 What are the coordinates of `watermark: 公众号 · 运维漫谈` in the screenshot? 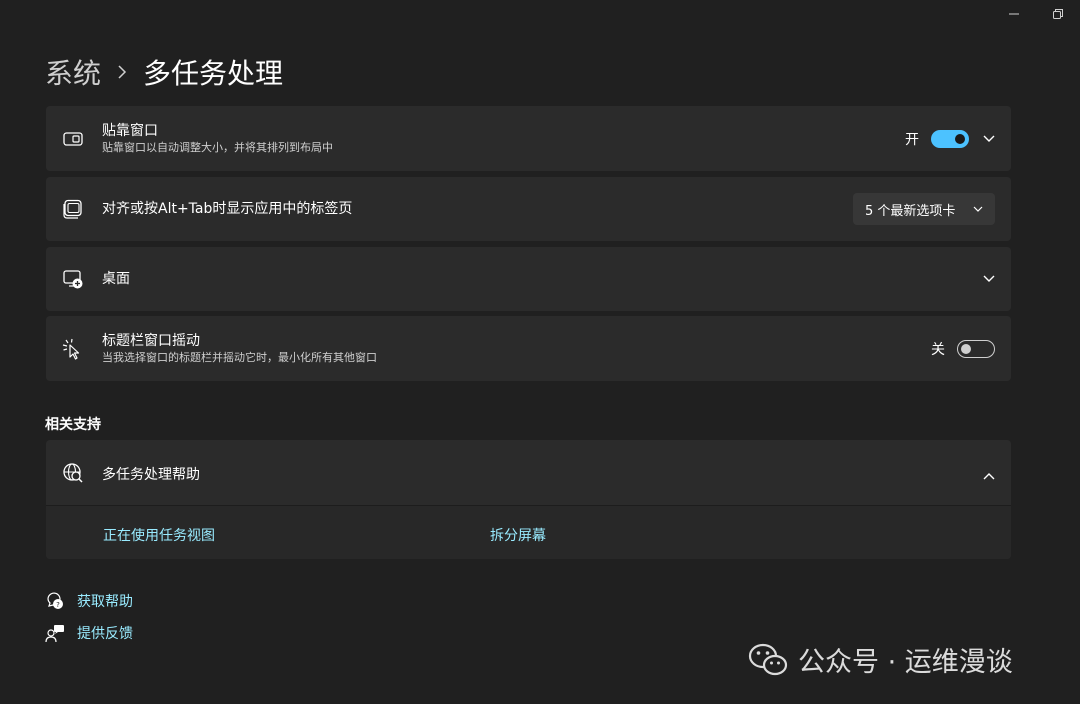 It's located at (880, 659).